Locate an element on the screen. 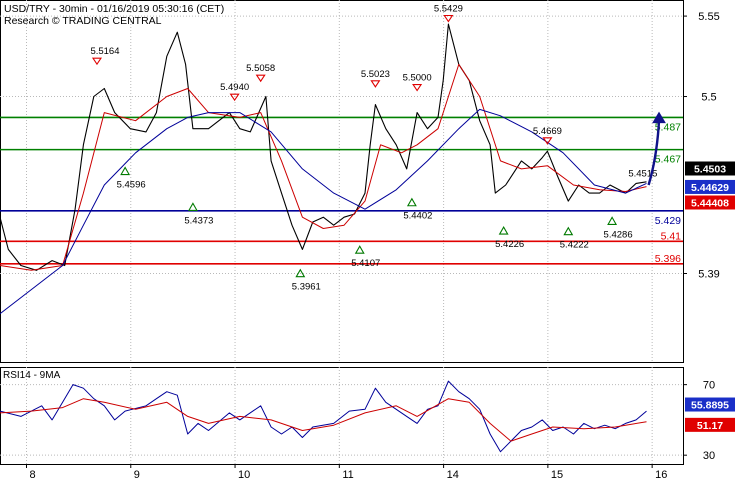 This screenshot has width=735, height=485. rsi-title: RSI14 - 9MA is located at coordinates (32, 375).